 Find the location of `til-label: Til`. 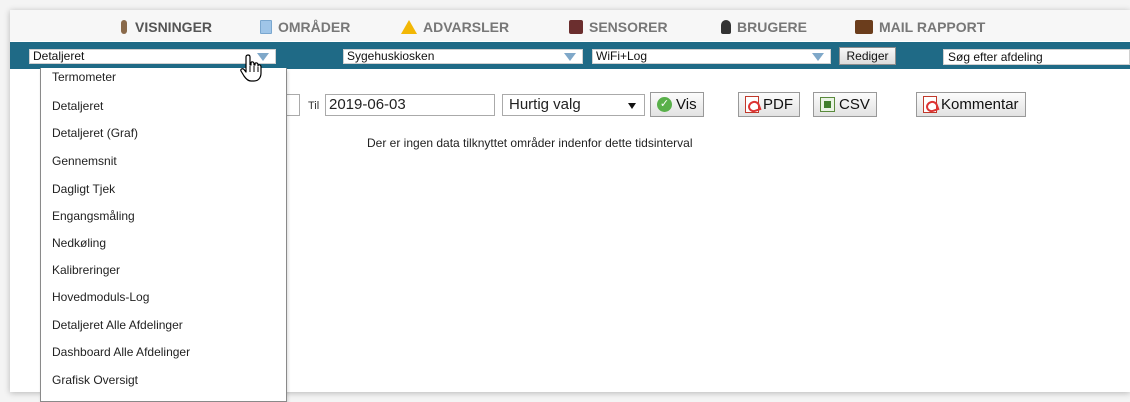

til-label: Til is located at coordinates (314, 106).